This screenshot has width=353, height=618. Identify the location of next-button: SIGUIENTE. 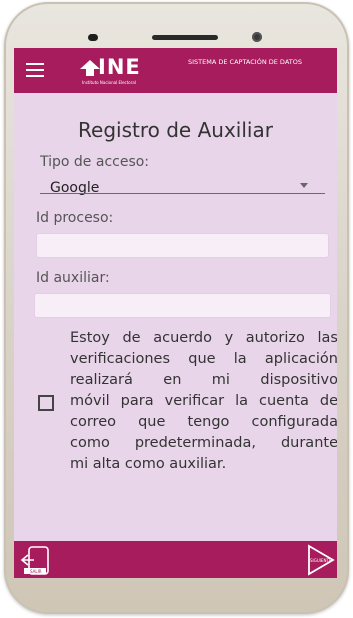
(321, 560).